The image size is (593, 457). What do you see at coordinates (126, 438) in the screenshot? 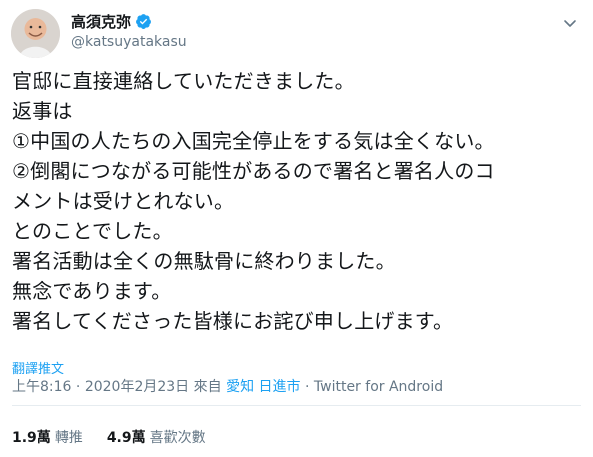
I see `likes-count: 4.9萬` at bounding box center [126, 438].